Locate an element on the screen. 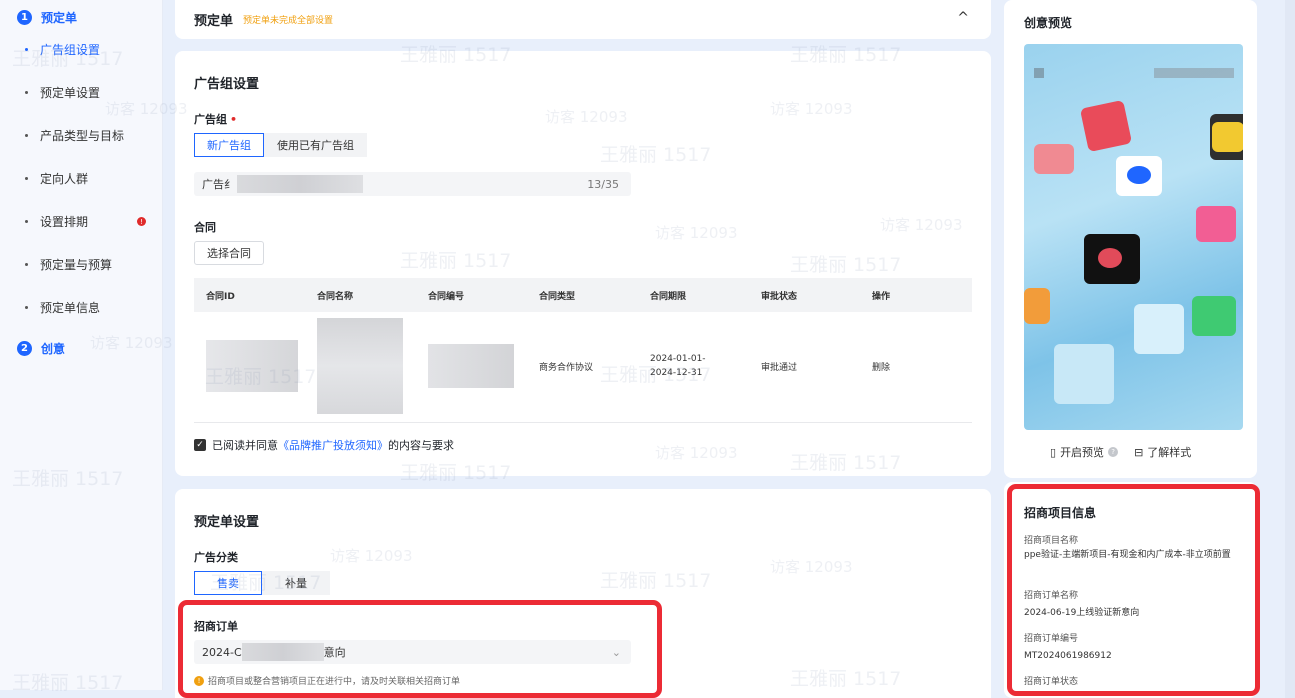 This screenshot has height=698, width=1295. step-number-2: 2 is located at coordinates (24, 348).